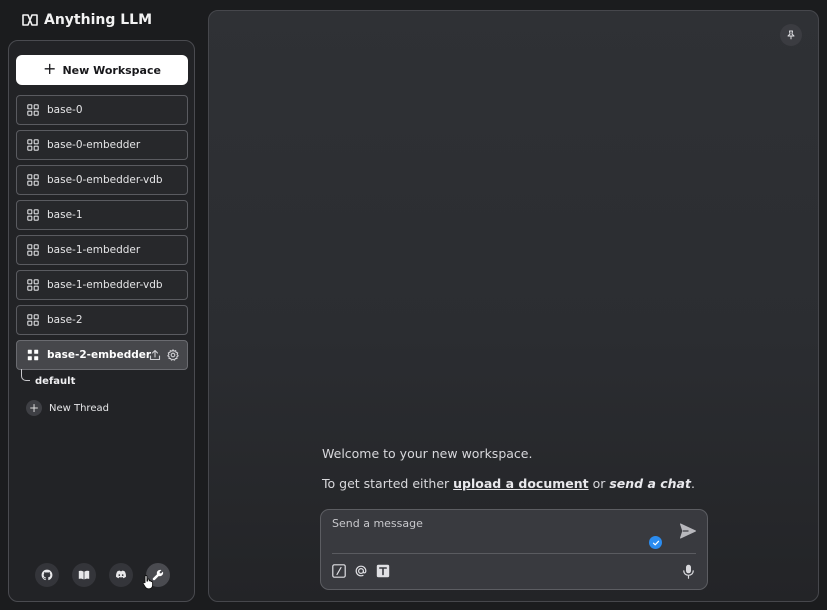 Image resolution: width=827 pixels, height=610 pixels. Describe the element at coordinates (688, 531) in the screenshot. I see `send-icon` at that location.